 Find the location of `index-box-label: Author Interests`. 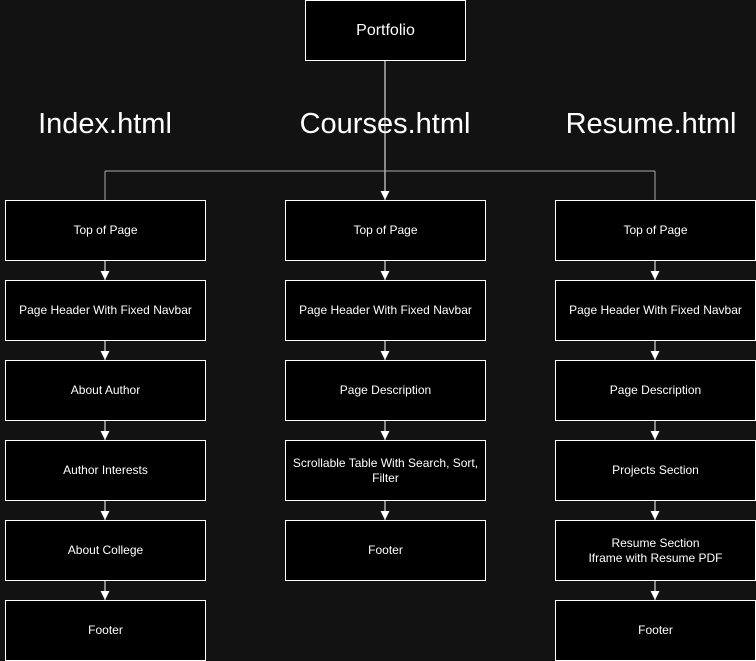

index-box-label: Author Interests is located at coordinates (105, 470).